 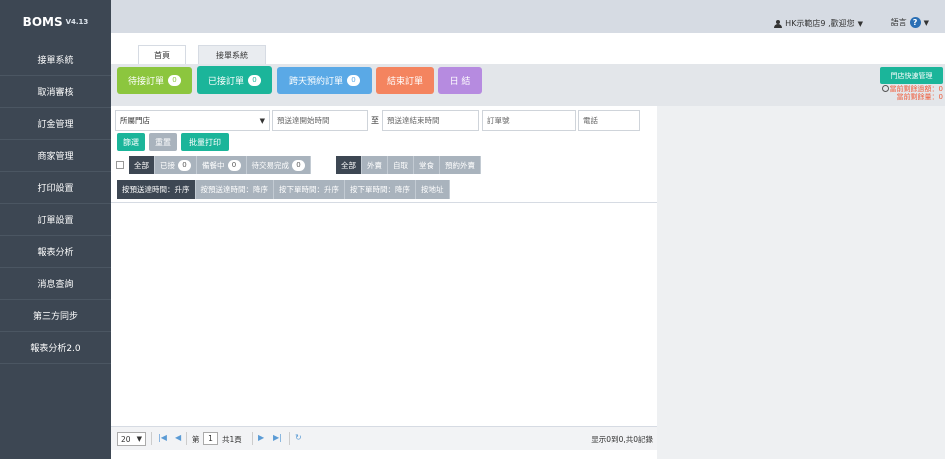 I want to click on tab-home: 首頁, so click(x=162, y=54).